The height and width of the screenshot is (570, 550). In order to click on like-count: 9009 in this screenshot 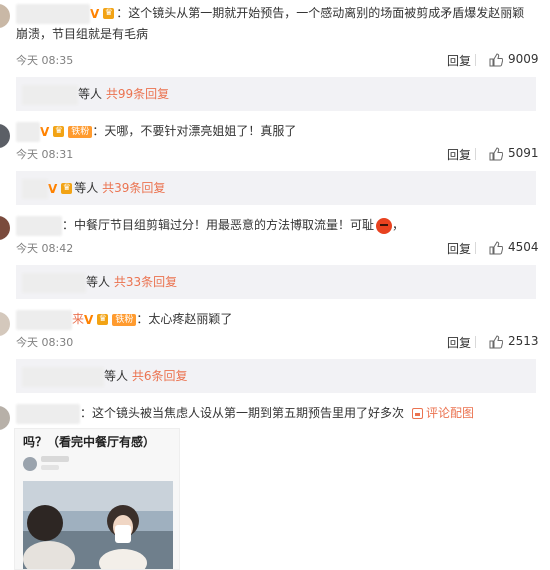, I will do `click(523, 59)`.